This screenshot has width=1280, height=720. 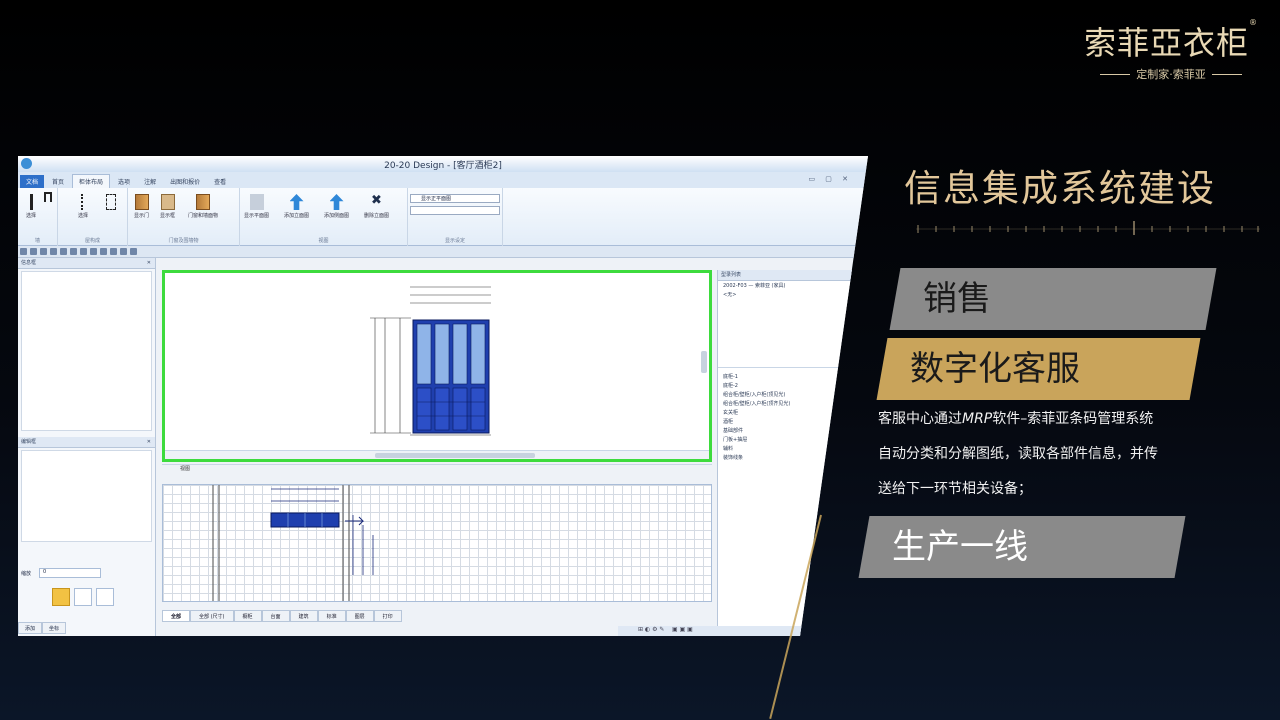 I want to click on tab-view: 查看, so click(x=220, y=181).